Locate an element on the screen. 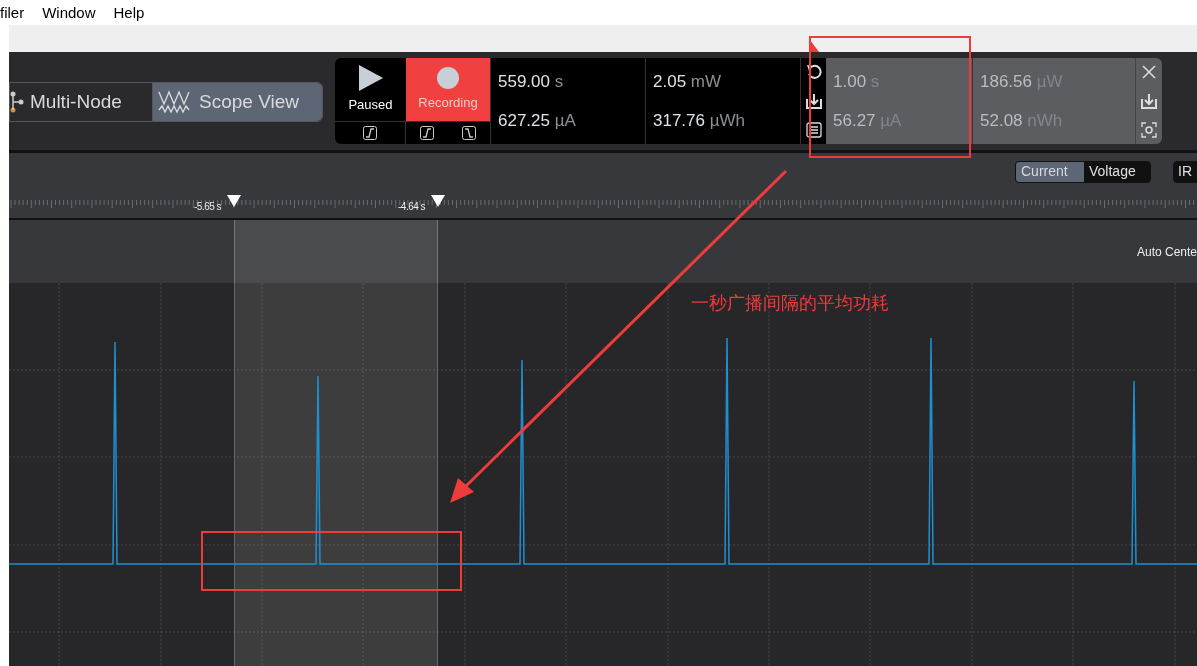 This screenshot has width=1197, height=666. record-icon is located at coordinates (448, 78).